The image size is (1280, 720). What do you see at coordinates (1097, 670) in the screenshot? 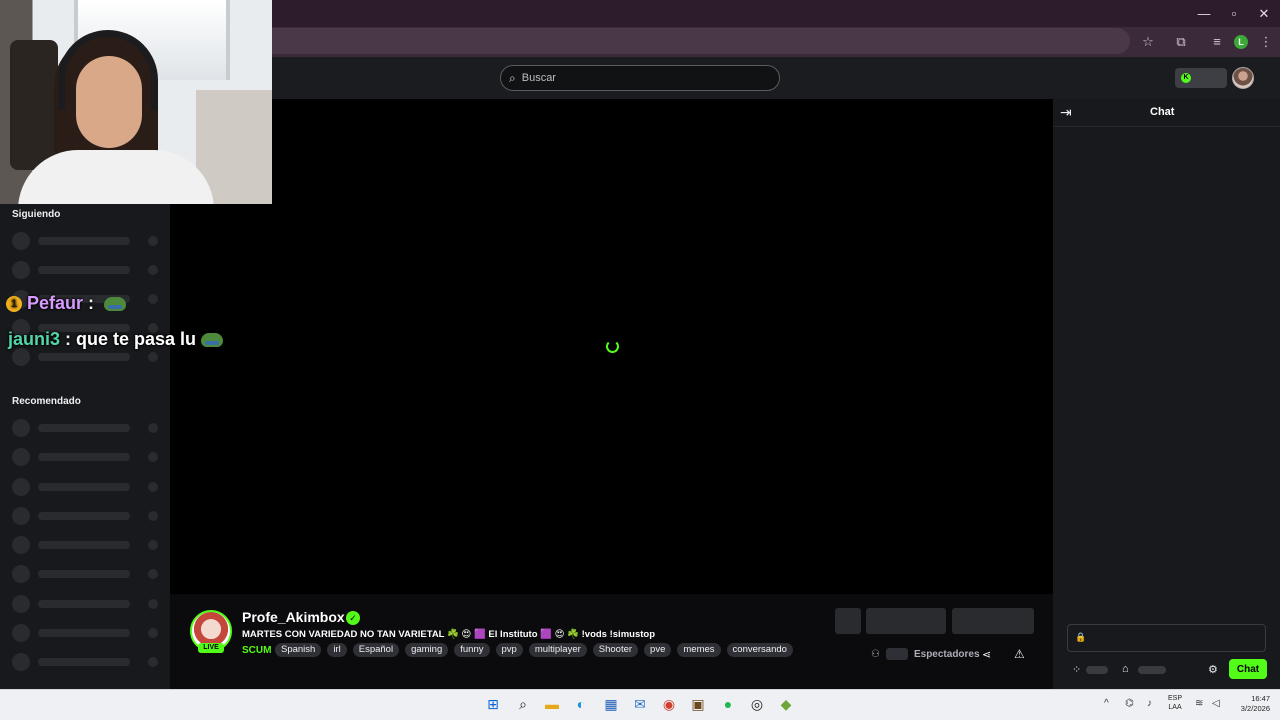
I see `points-skeleton` at bounding box center [1097, 670].